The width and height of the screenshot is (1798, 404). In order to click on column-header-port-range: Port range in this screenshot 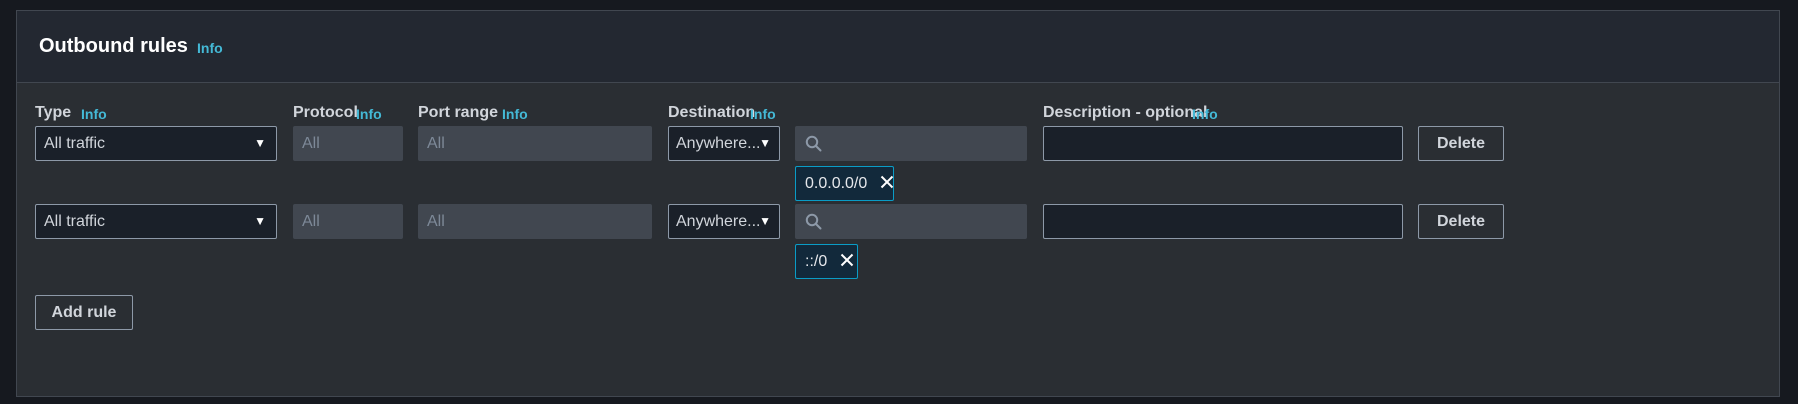, I will do `click(458, 112)`.